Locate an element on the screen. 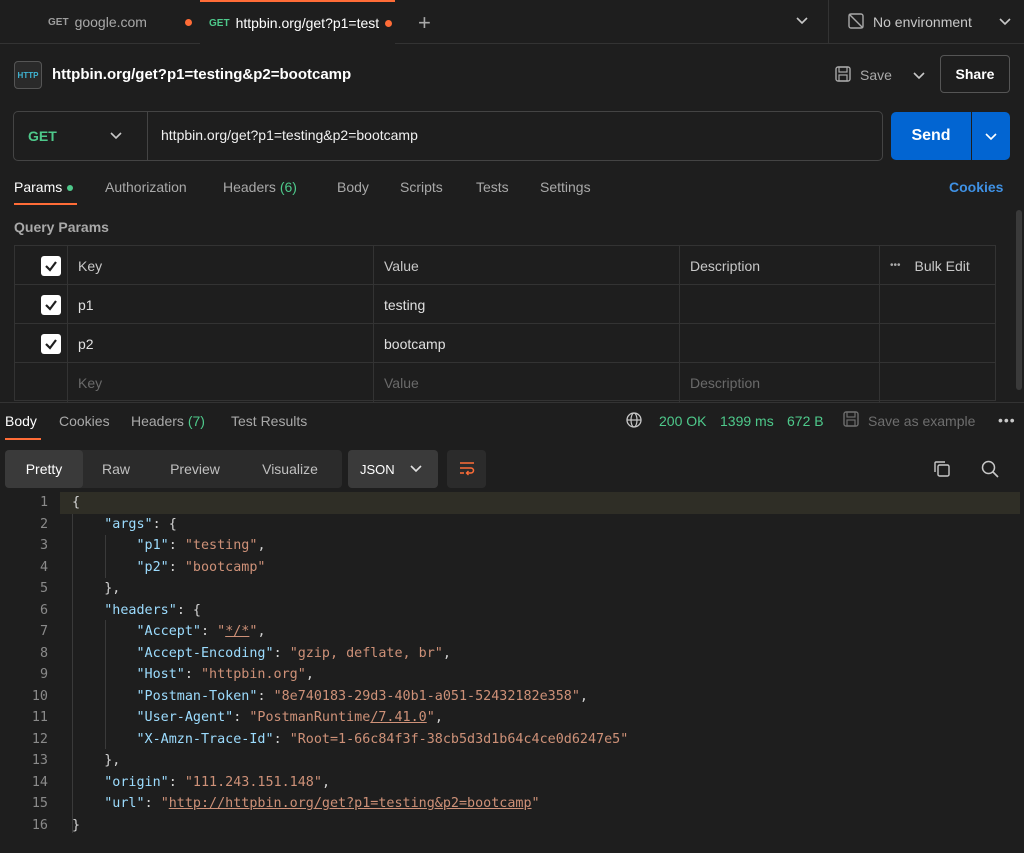 This screenshot has height=853, width=1024. code-text: "headers": { is located at coordinates (152, 610).